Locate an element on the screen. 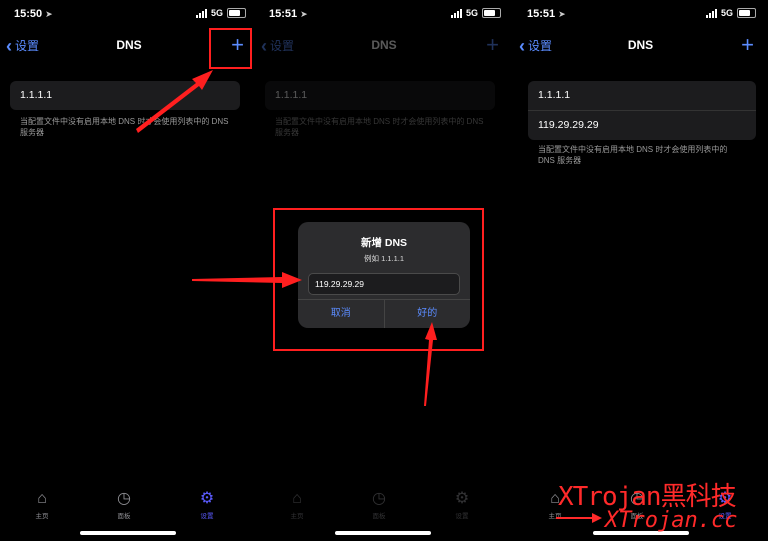 The width and height of the screenshot is (768, 541). arrow-to-plus is located at coordinates (174, 101).